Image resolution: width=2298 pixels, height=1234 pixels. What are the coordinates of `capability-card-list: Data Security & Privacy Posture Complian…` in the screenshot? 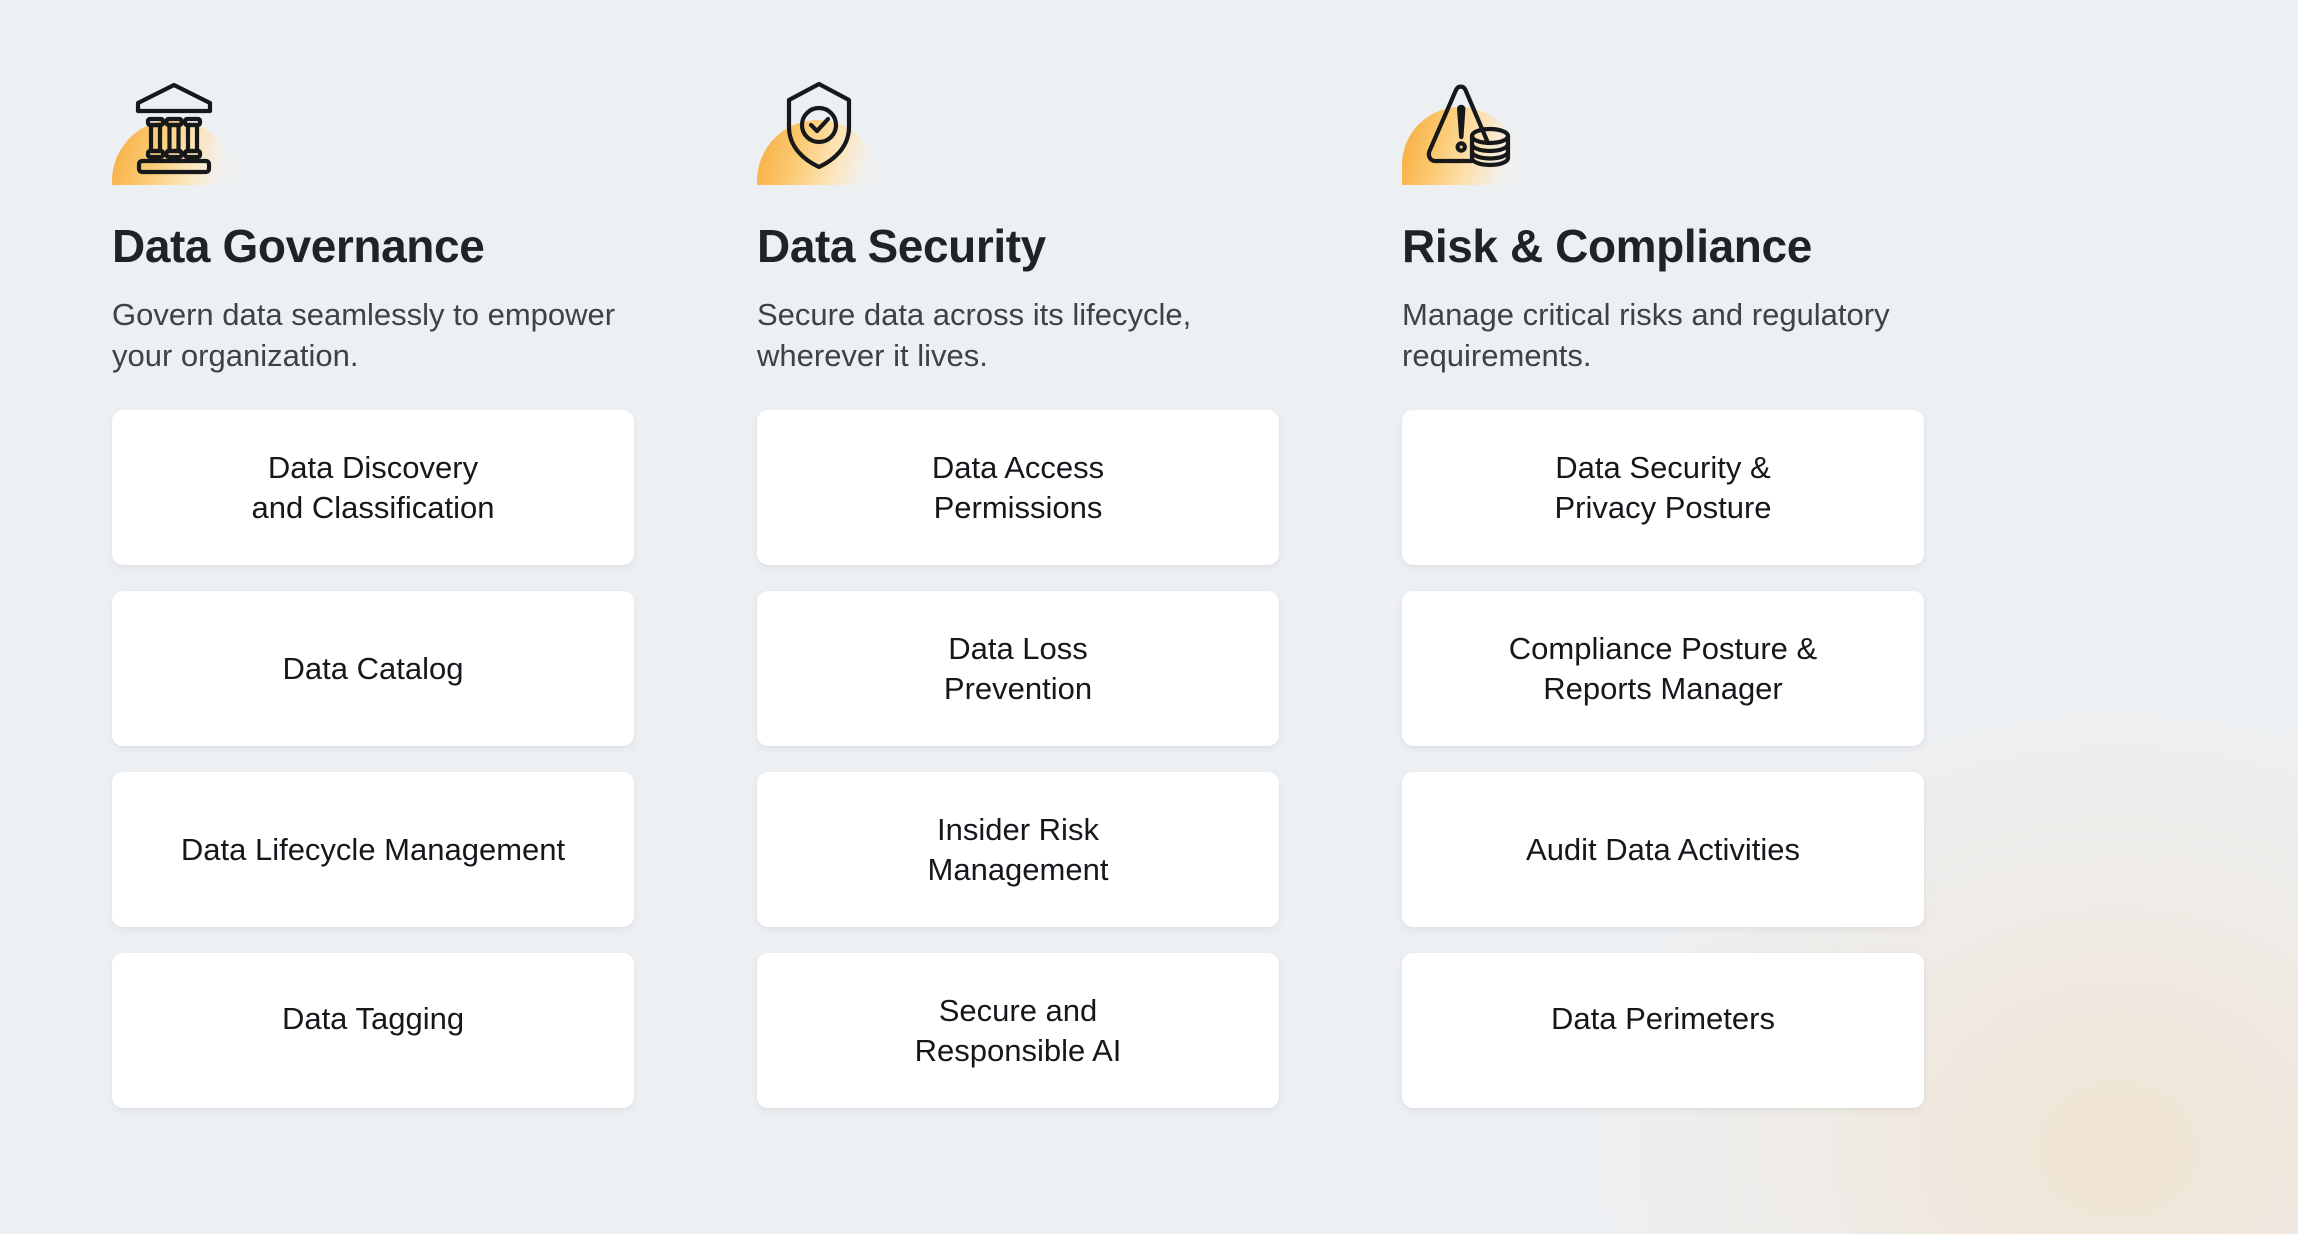 It's located at (1663, 759).